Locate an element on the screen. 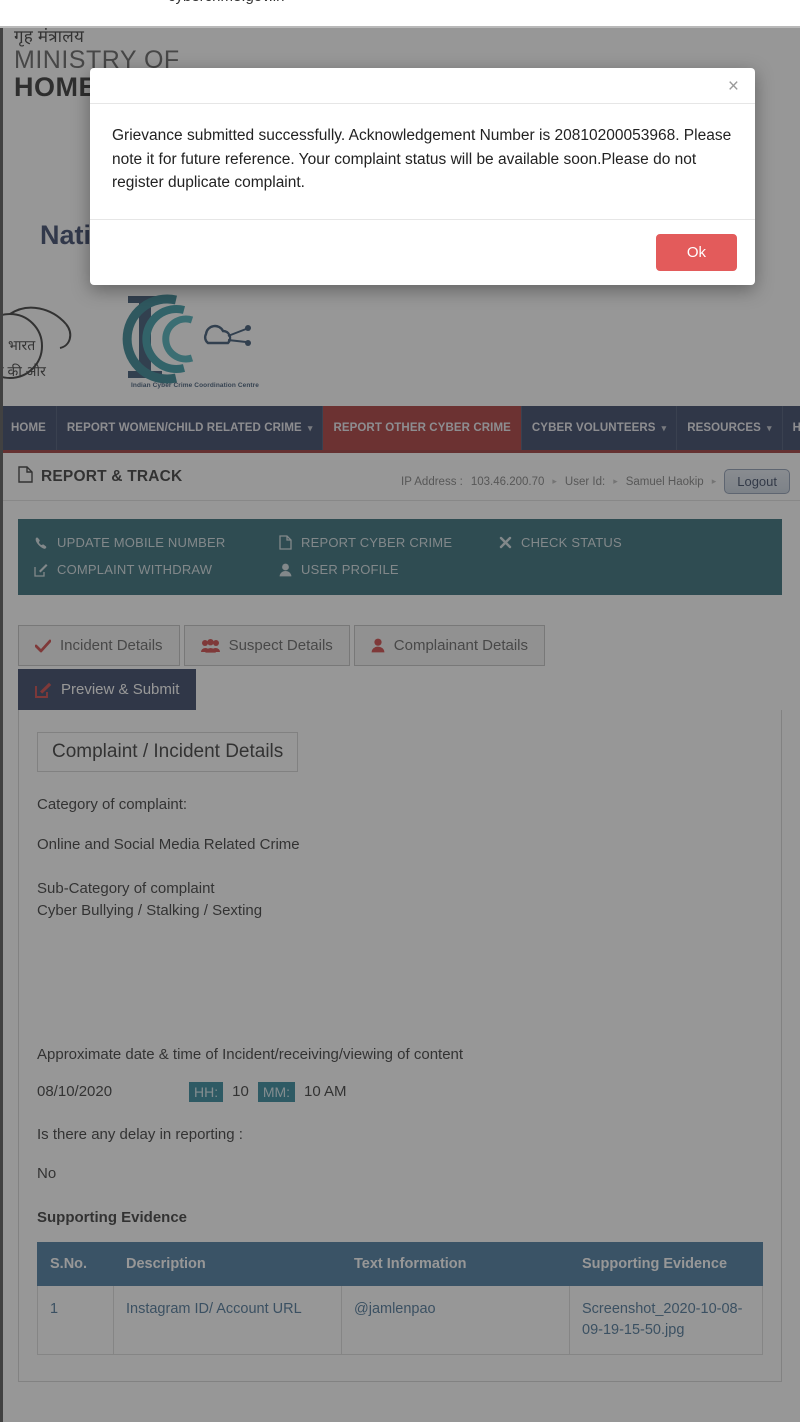 The image size is (800, 1422). browser-url-text: cybercrime.gov.in is located at coordinates (226, 2).